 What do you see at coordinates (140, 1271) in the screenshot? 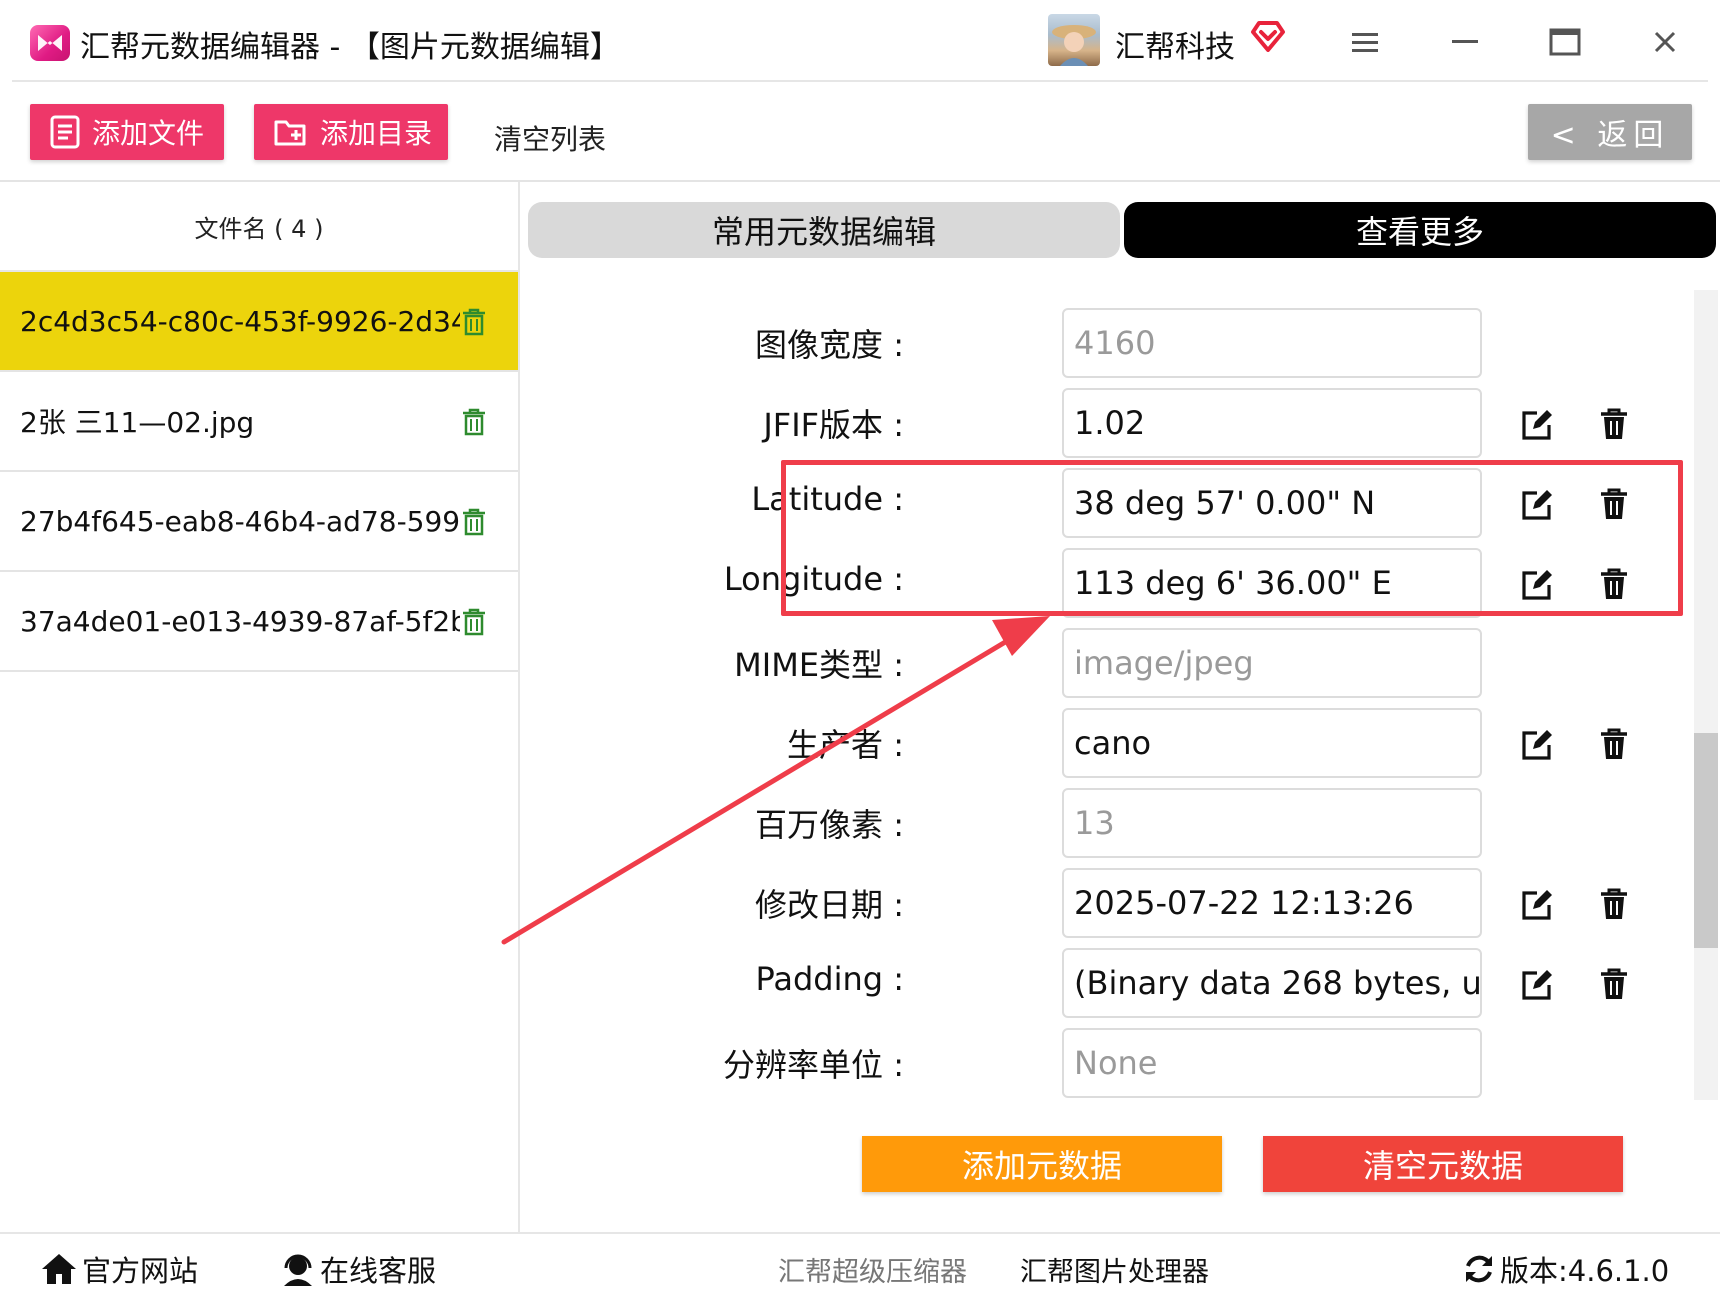
I see `official-website-label: 官方网站` at bounding box center [140, 1271].